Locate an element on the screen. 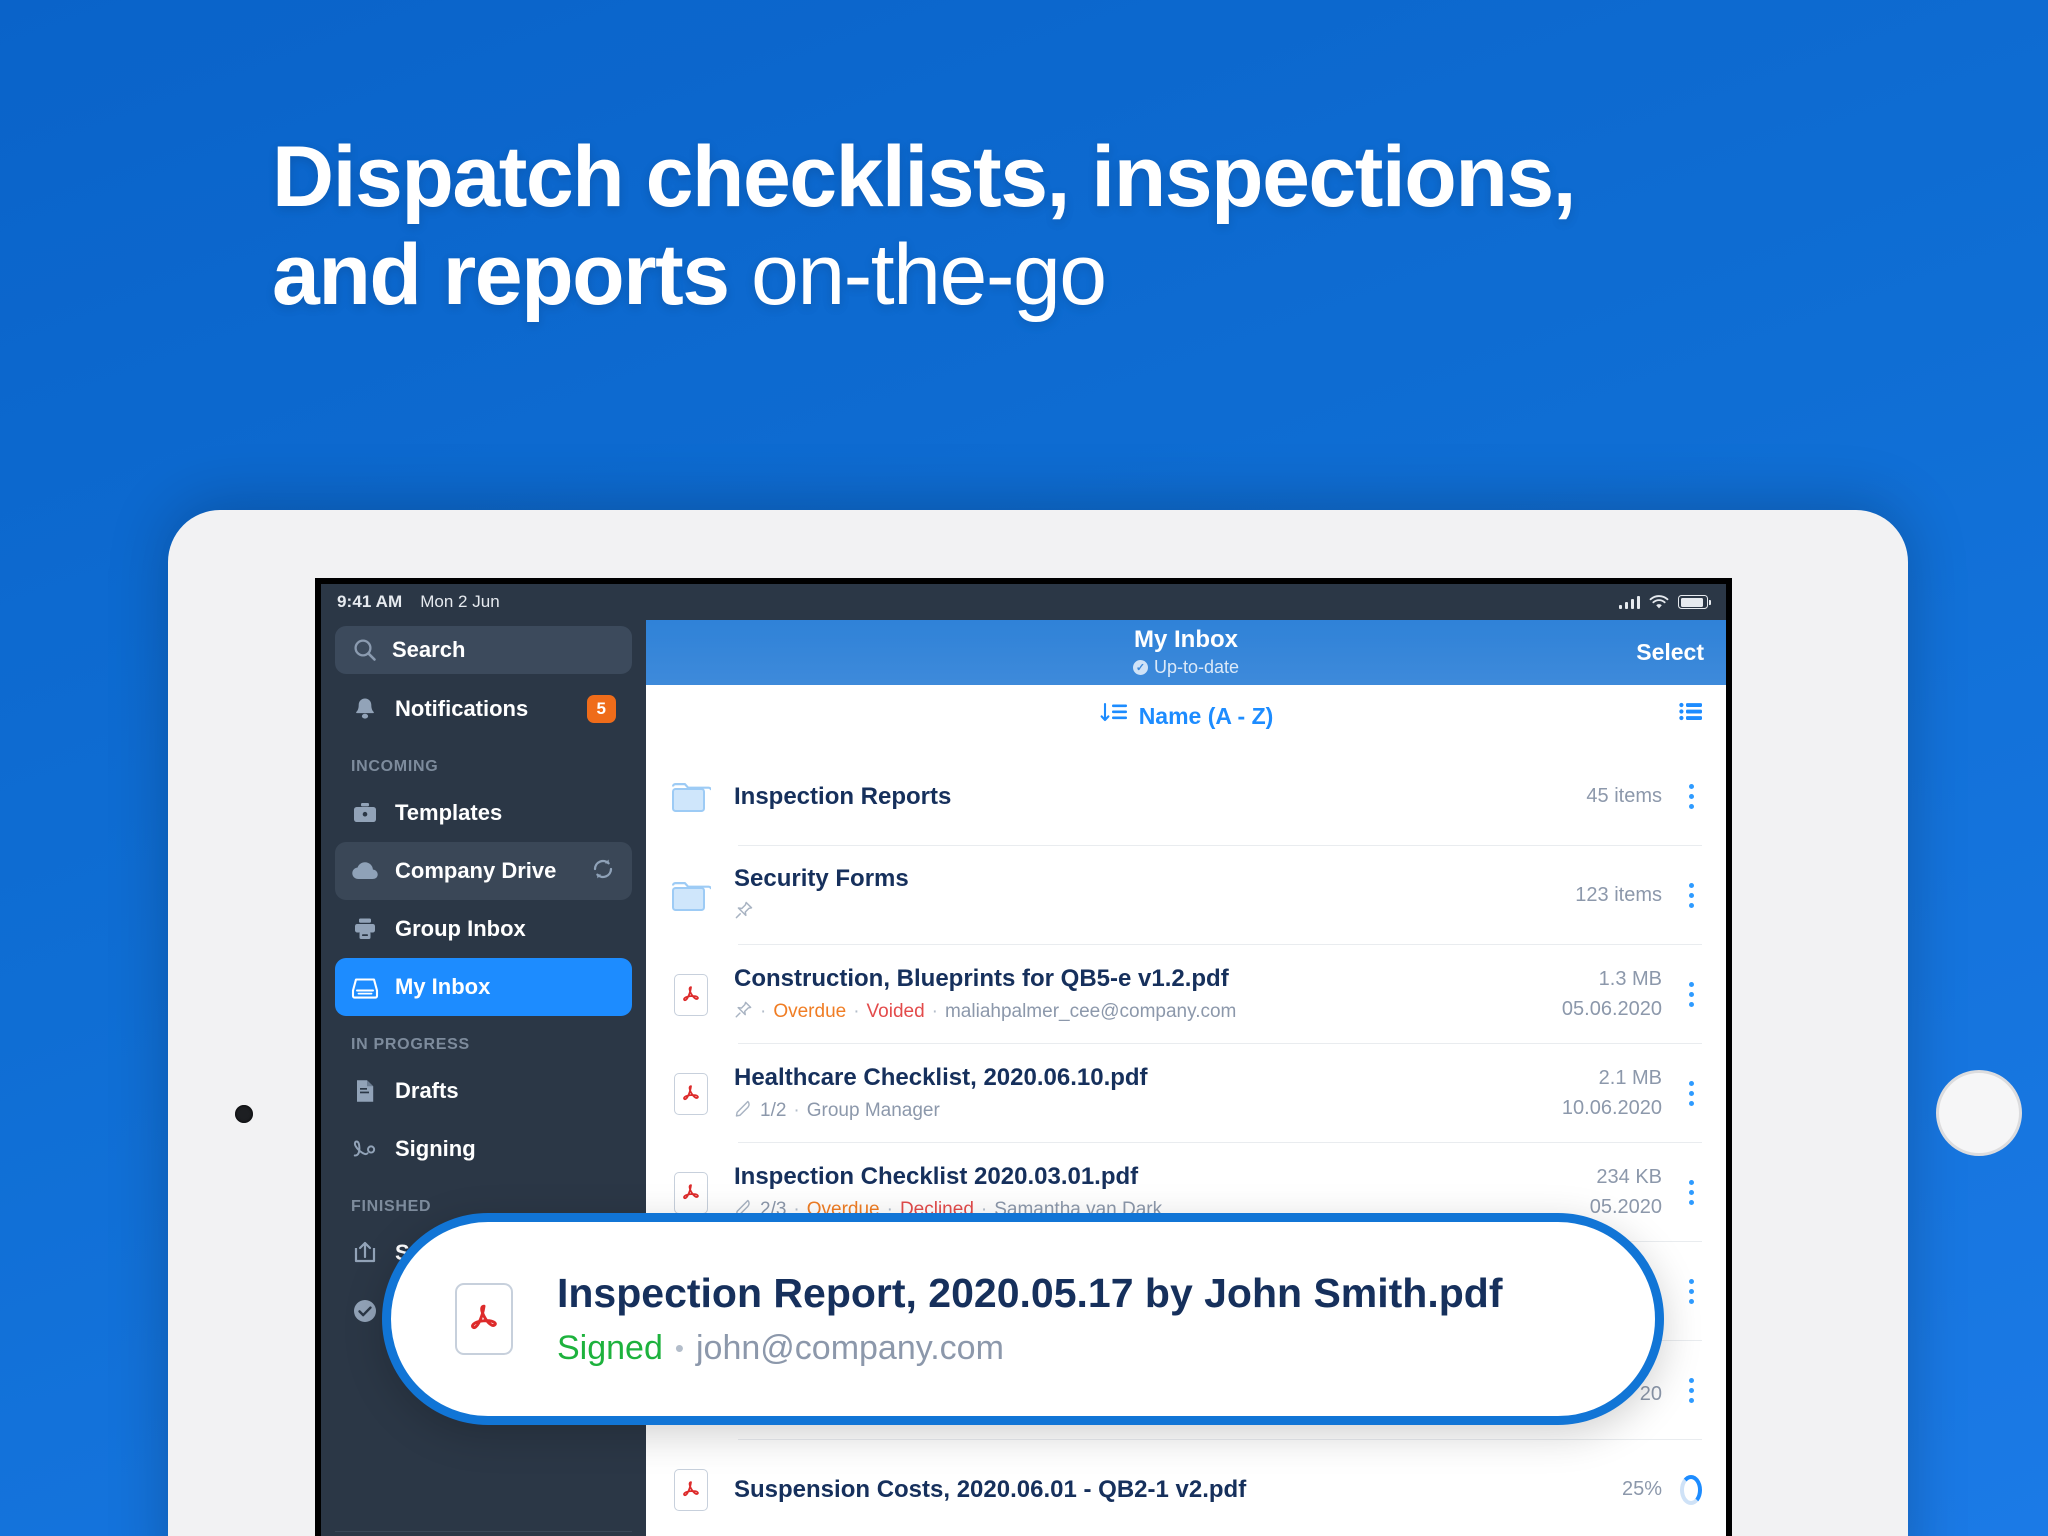  sidebar-section-incoming: INCOMING is located at coordinates (395, 766).